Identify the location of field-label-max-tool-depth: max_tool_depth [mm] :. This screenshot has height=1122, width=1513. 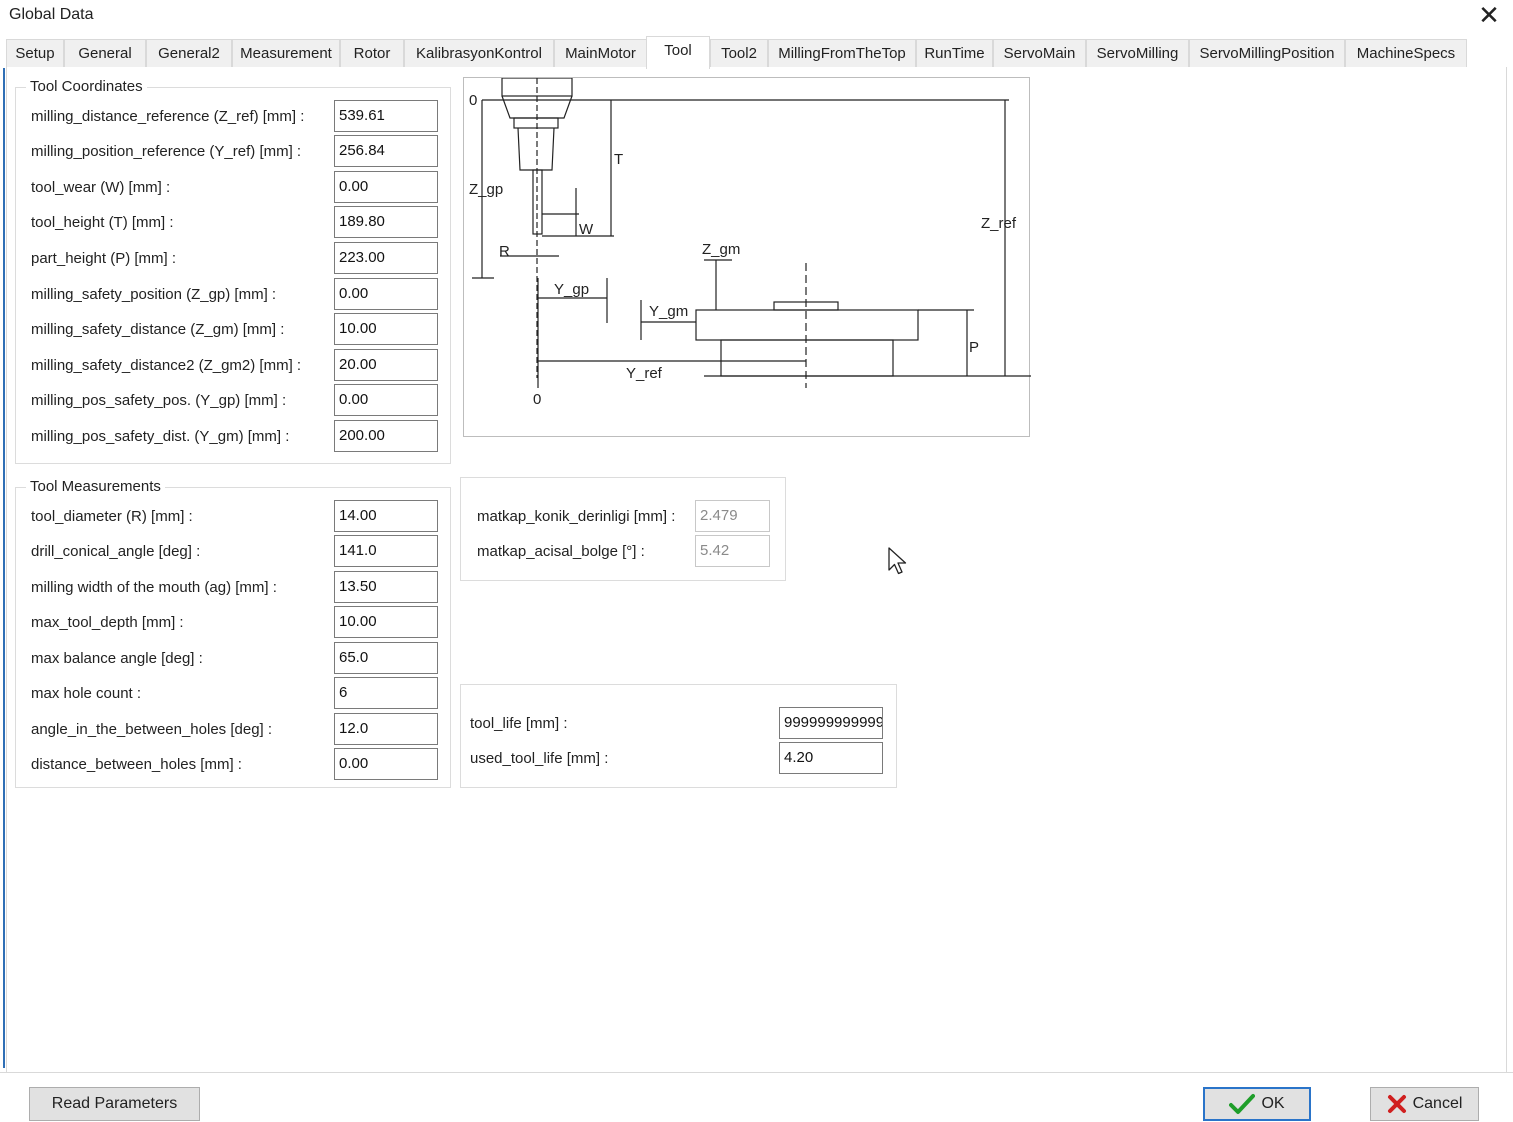
(107, 622).